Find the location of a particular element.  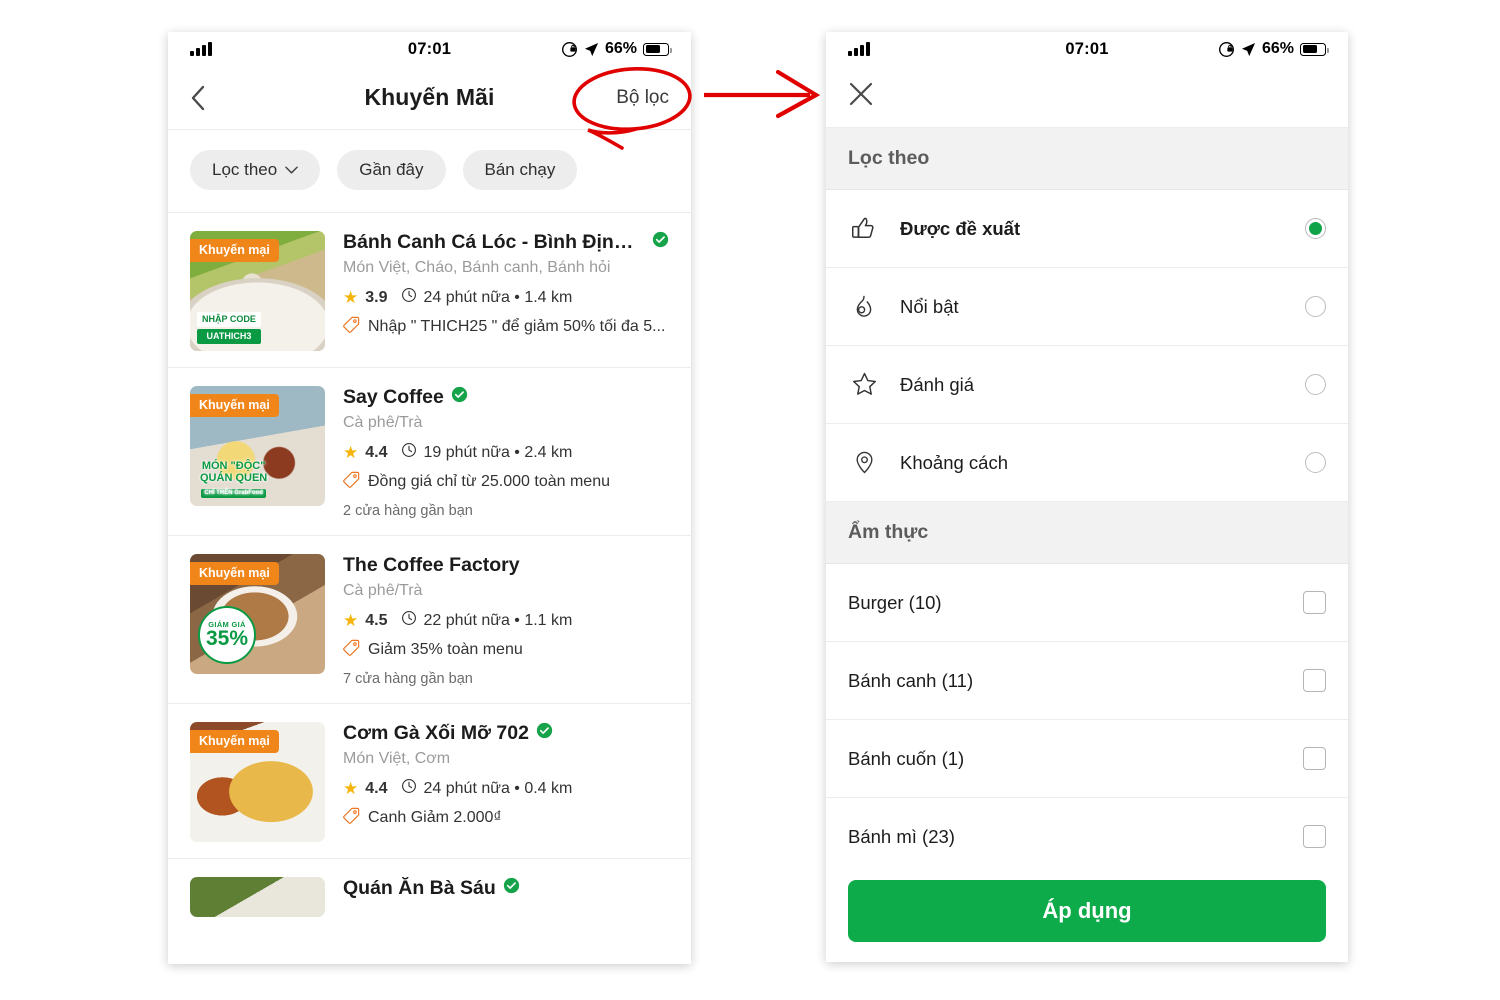

status-bar-left: 07:01 66% is located at coordinates (429, 49).